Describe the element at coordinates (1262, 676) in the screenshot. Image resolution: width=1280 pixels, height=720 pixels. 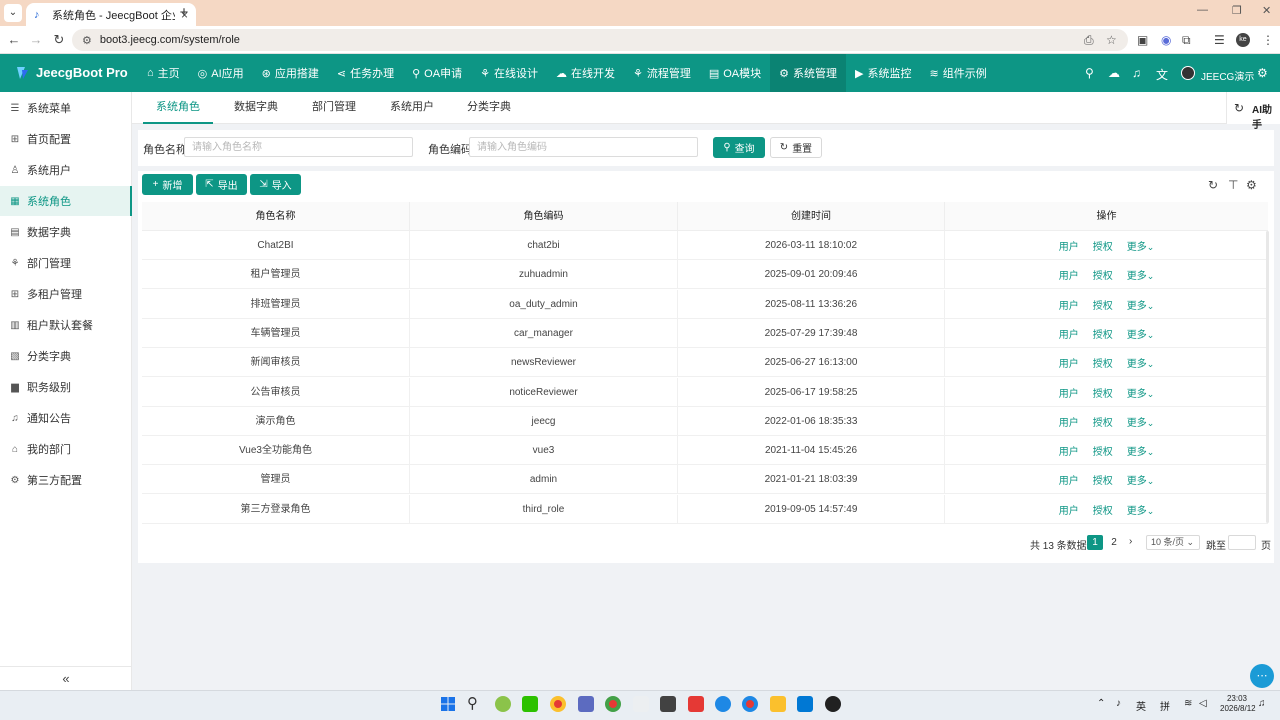
I see `chat-bubble-icon: ⋯` at that location.